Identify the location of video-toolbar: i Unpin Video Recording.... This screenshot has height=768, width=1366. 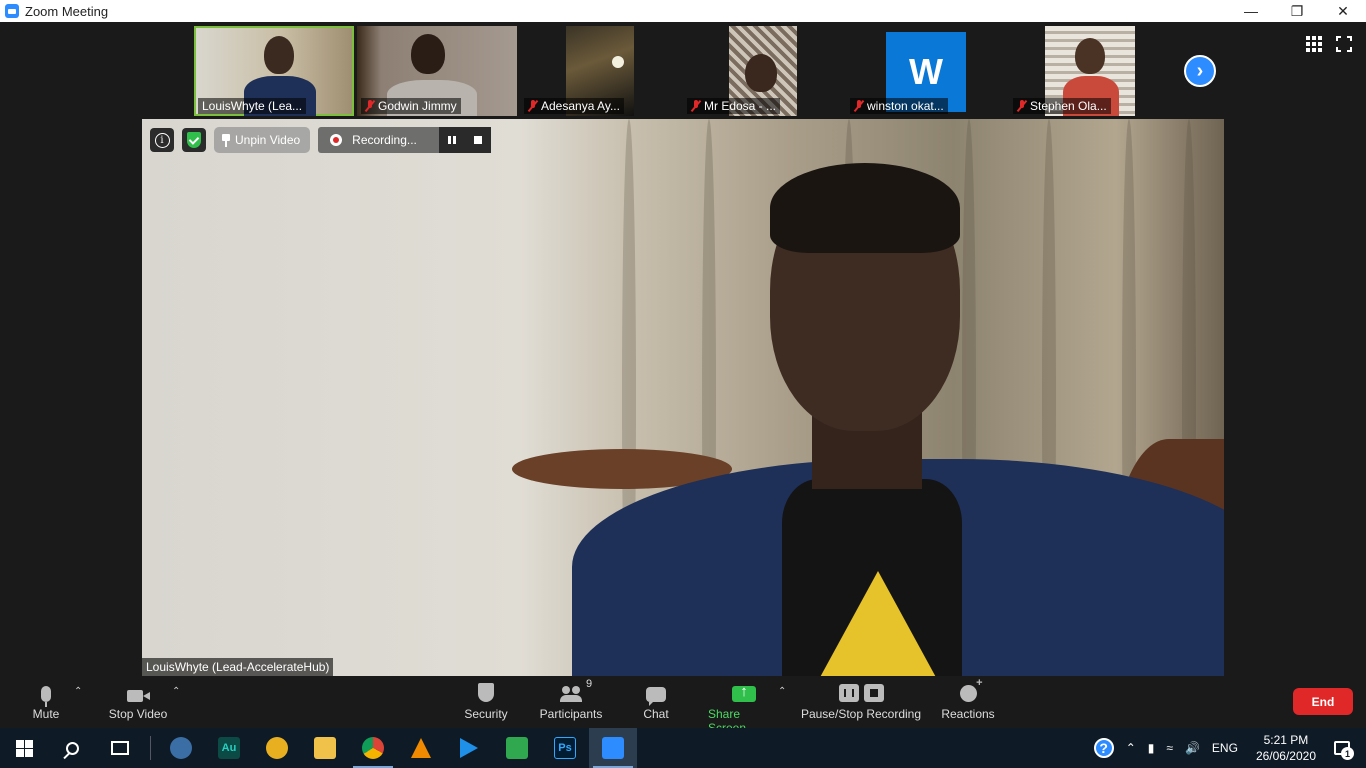
(320, 140).